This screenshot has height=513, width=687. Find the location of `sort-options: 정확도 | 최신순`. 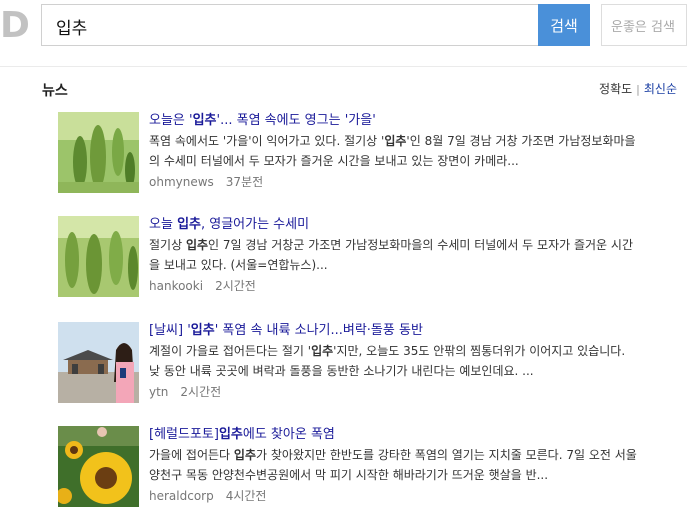

sort-options: 정확도 | 최신순 is located at coordinates (638, 88).